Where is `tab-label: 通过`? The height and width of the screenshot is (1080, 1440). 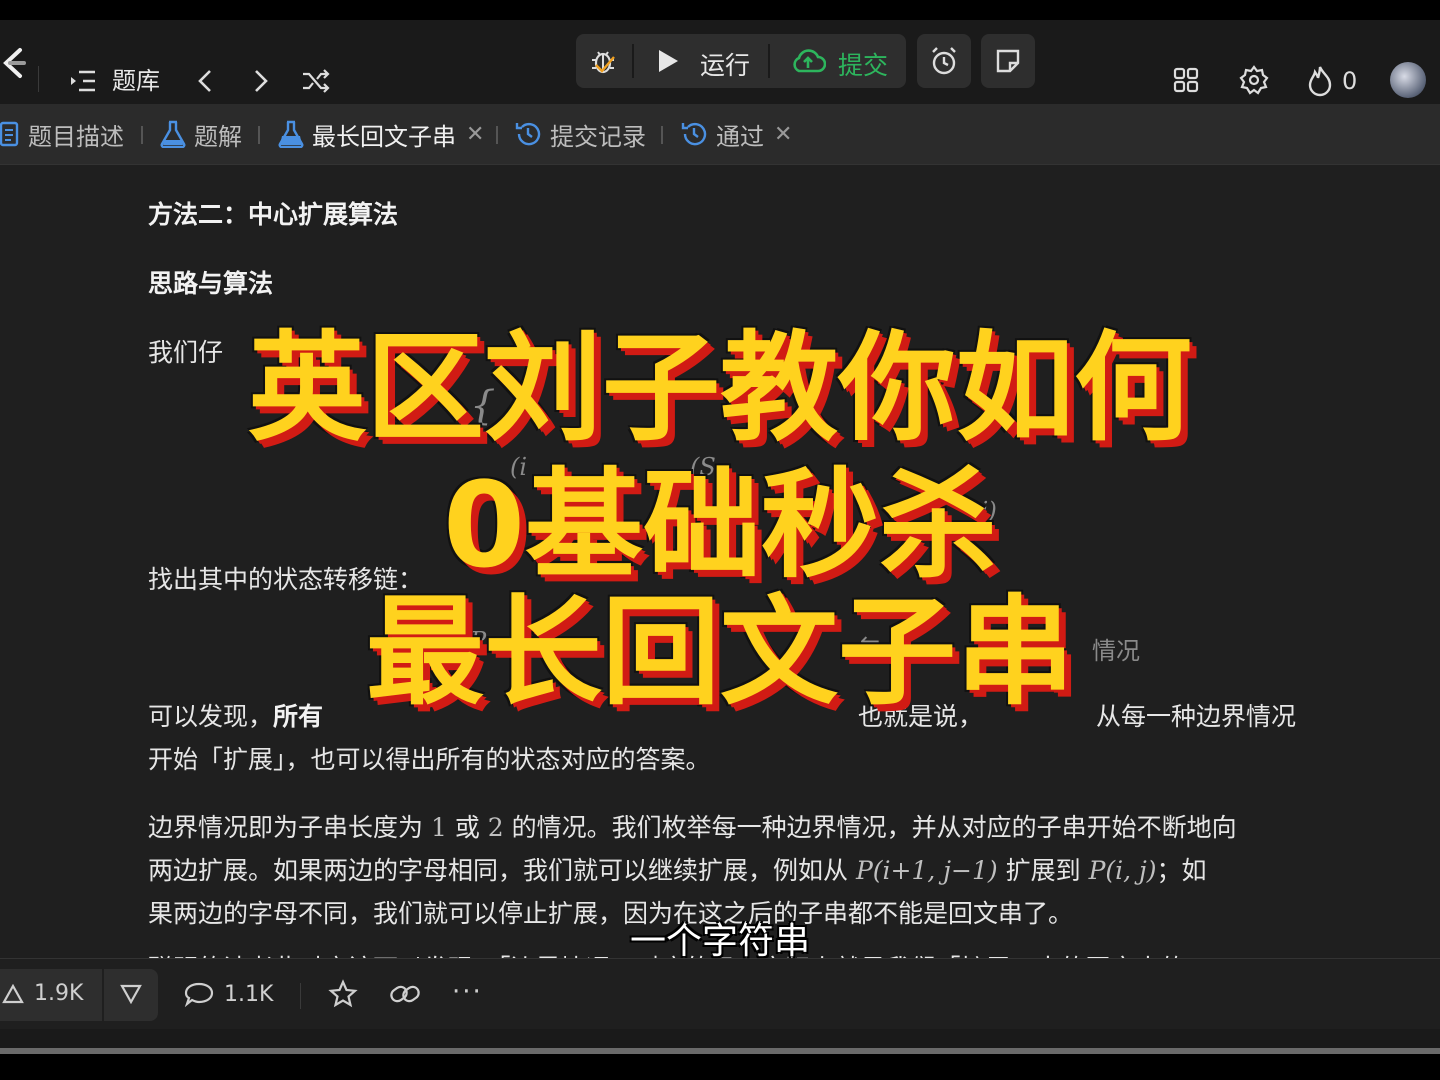
tab-label: 通过 is located at coordinates (740, 136).